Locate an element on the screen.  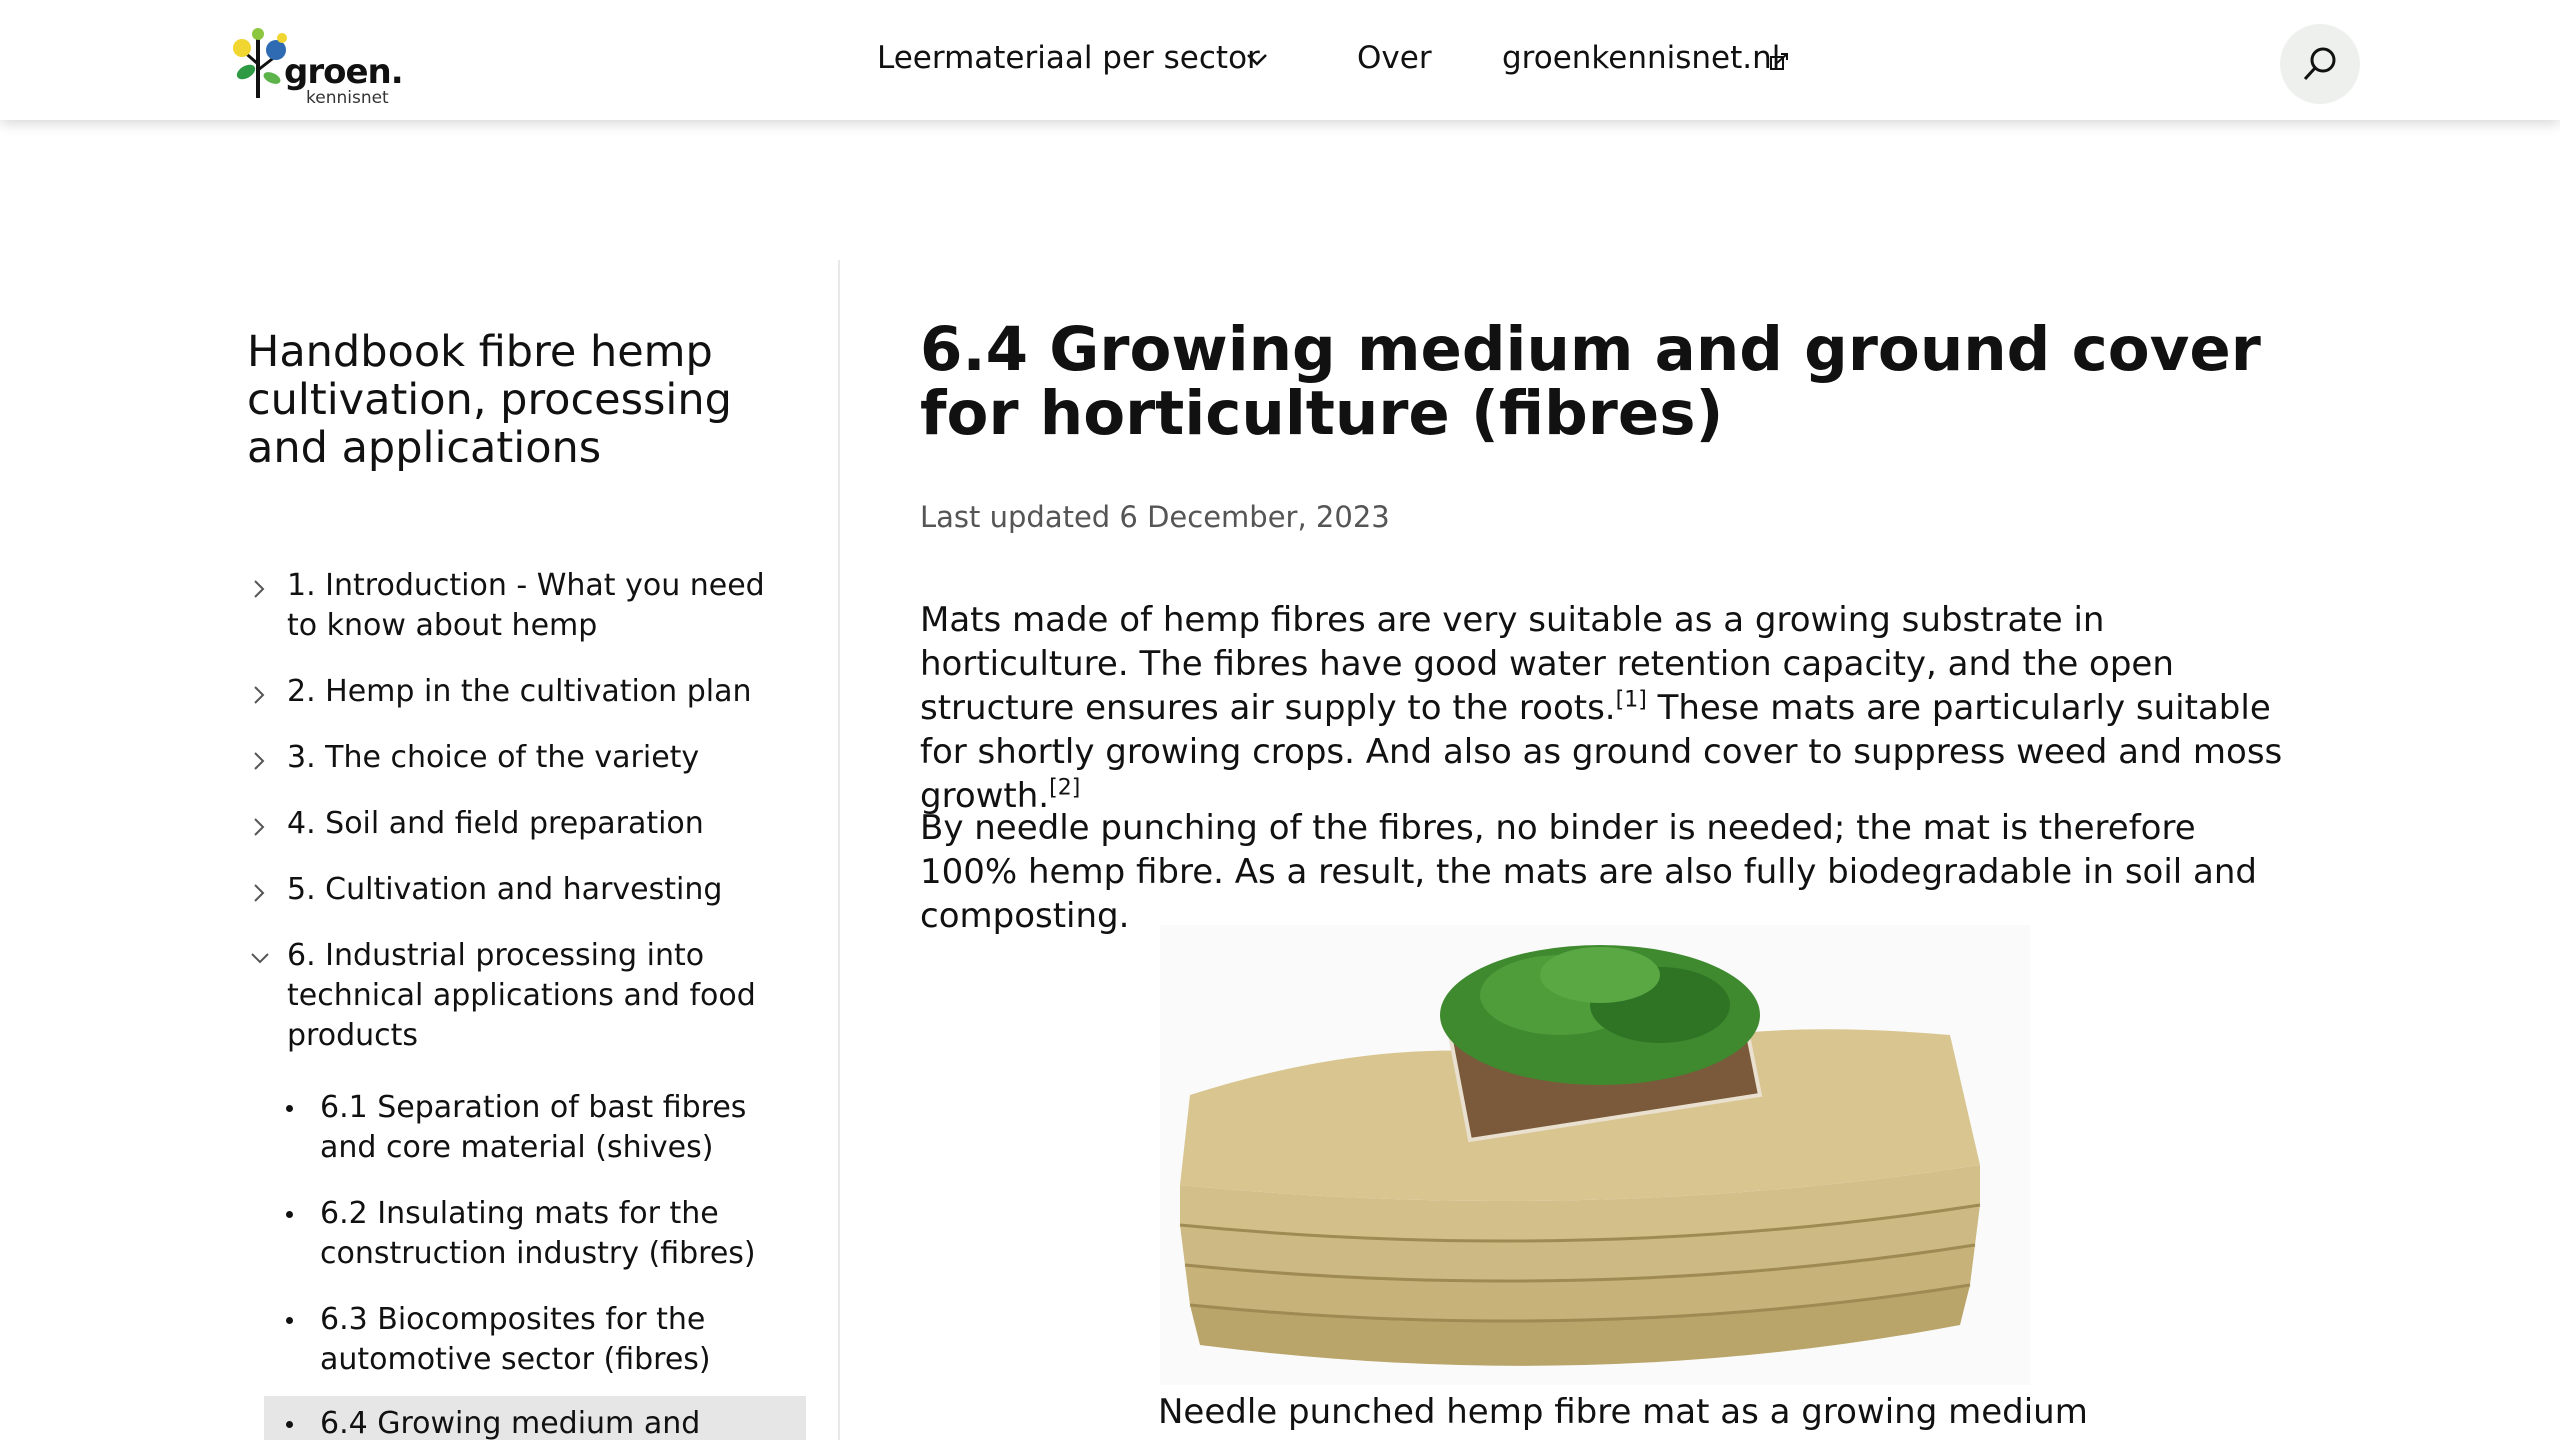
sidebar-item-label: 4. Soil and field preparation is located at coordinates (495, 823).